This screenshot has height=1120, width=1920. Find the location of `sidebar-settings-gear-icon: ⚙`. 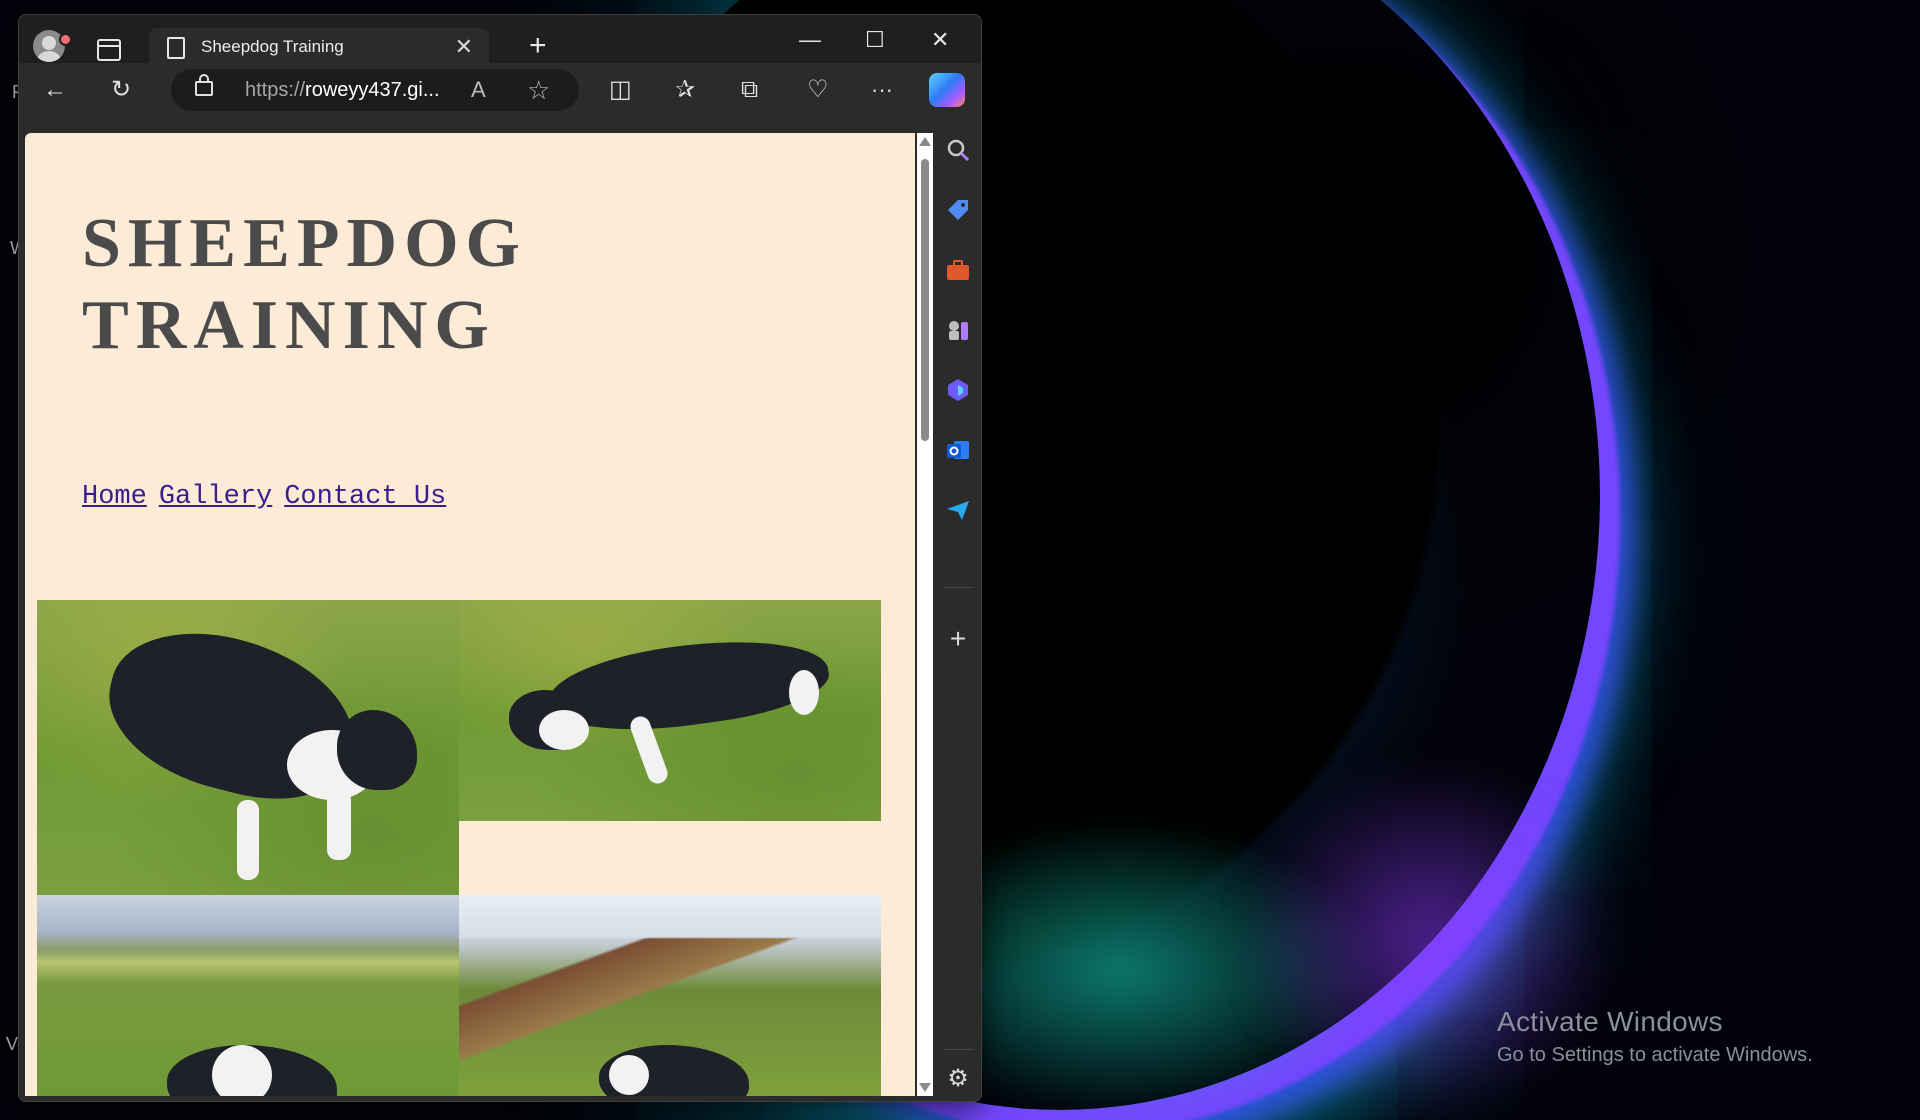

sidebar-settings-gear-icon: ⚙ is located at coordinates (958, 1079).